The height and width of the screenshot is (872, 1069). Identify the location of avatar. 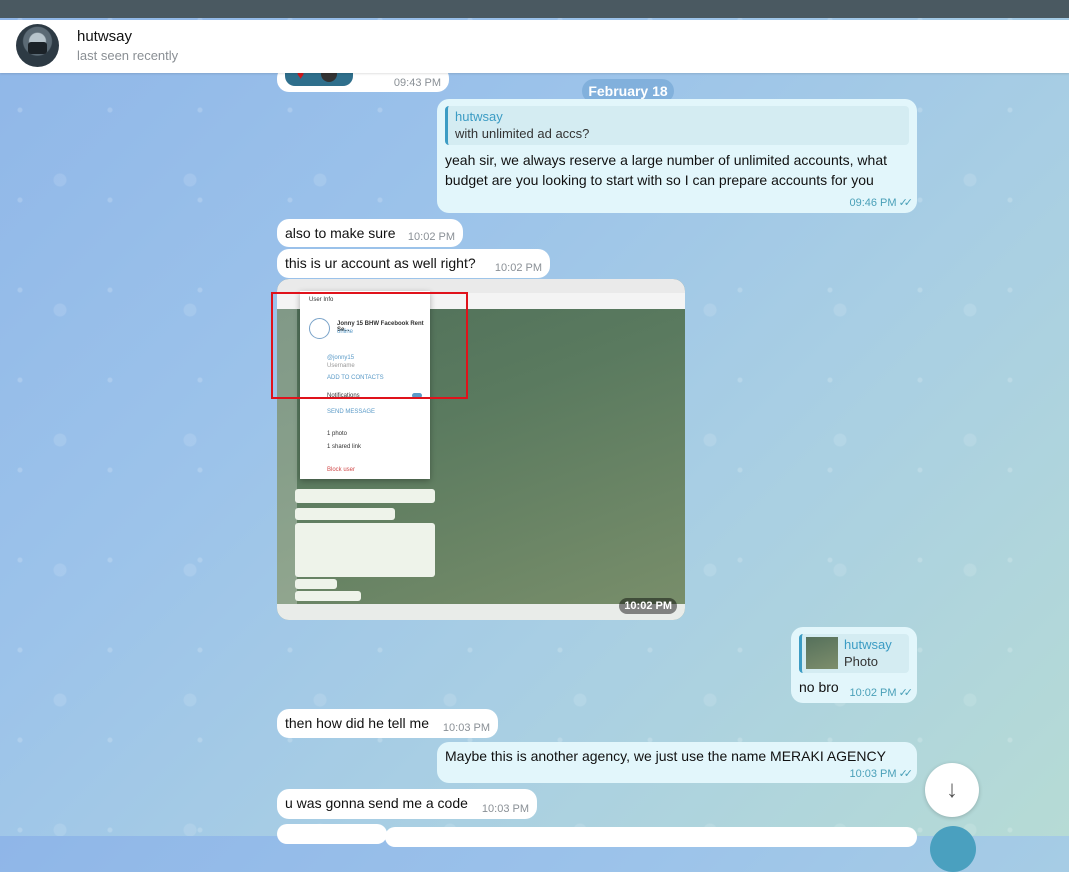
(37, 45).